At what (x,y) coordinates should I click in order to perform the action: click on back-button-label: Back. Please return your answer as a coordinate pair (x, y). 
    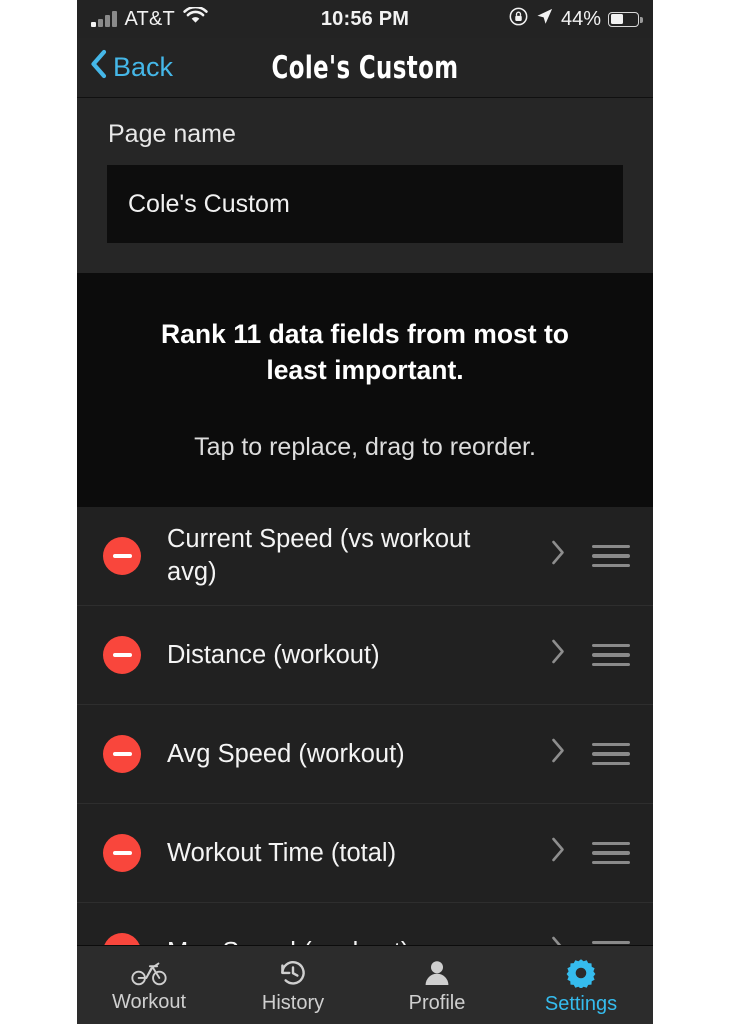
    Looking at the image, I should click on (143, 67).